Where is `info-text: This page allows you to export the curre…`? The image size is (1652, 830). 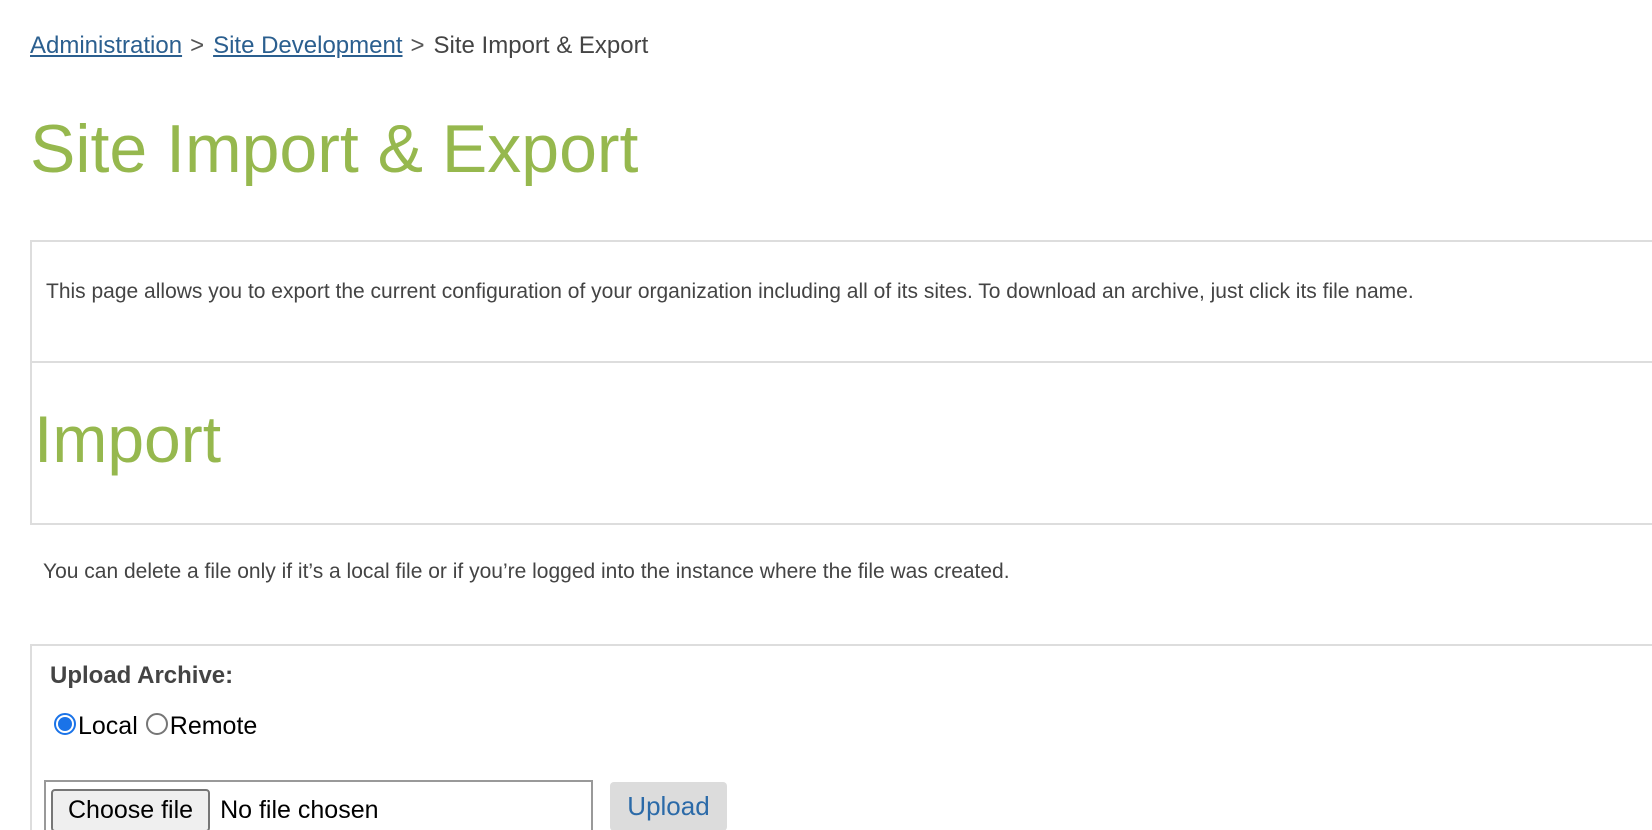
info-text: This page allows you to export the curre… is located at coordinates (730, 291).